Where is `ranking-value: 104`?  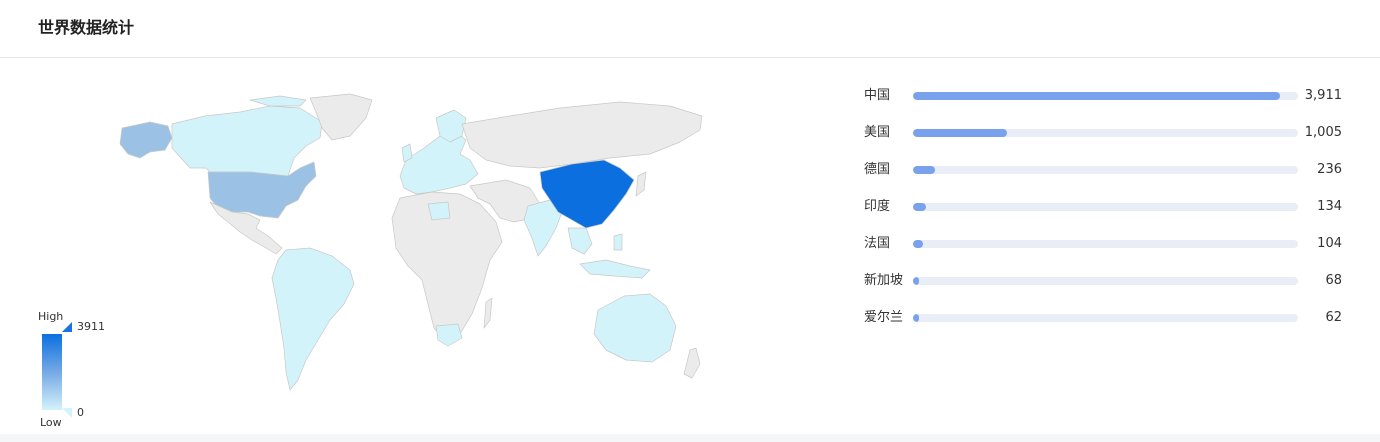
ranking-value: 104 is located at coordinates (1329, 243).